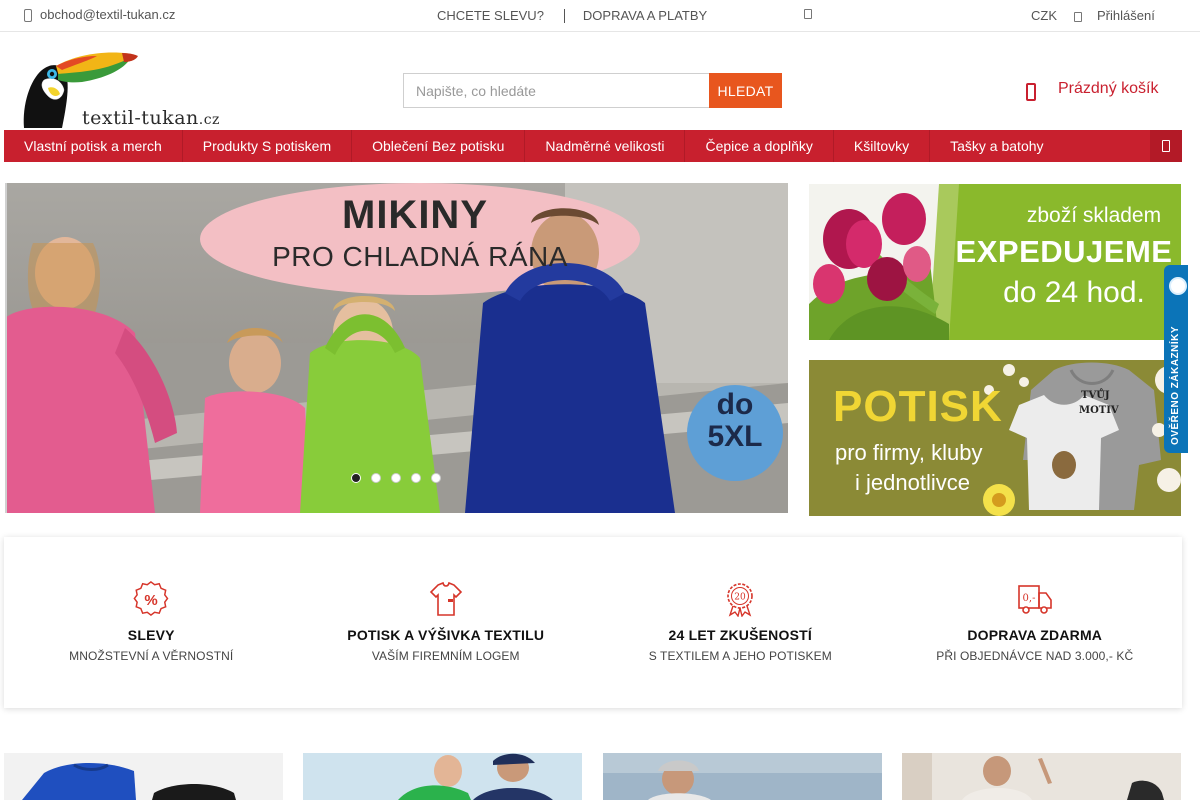 This screenshot has width=1200, height=800. I want to click on size-badge-line1: do, so click(735, 404).